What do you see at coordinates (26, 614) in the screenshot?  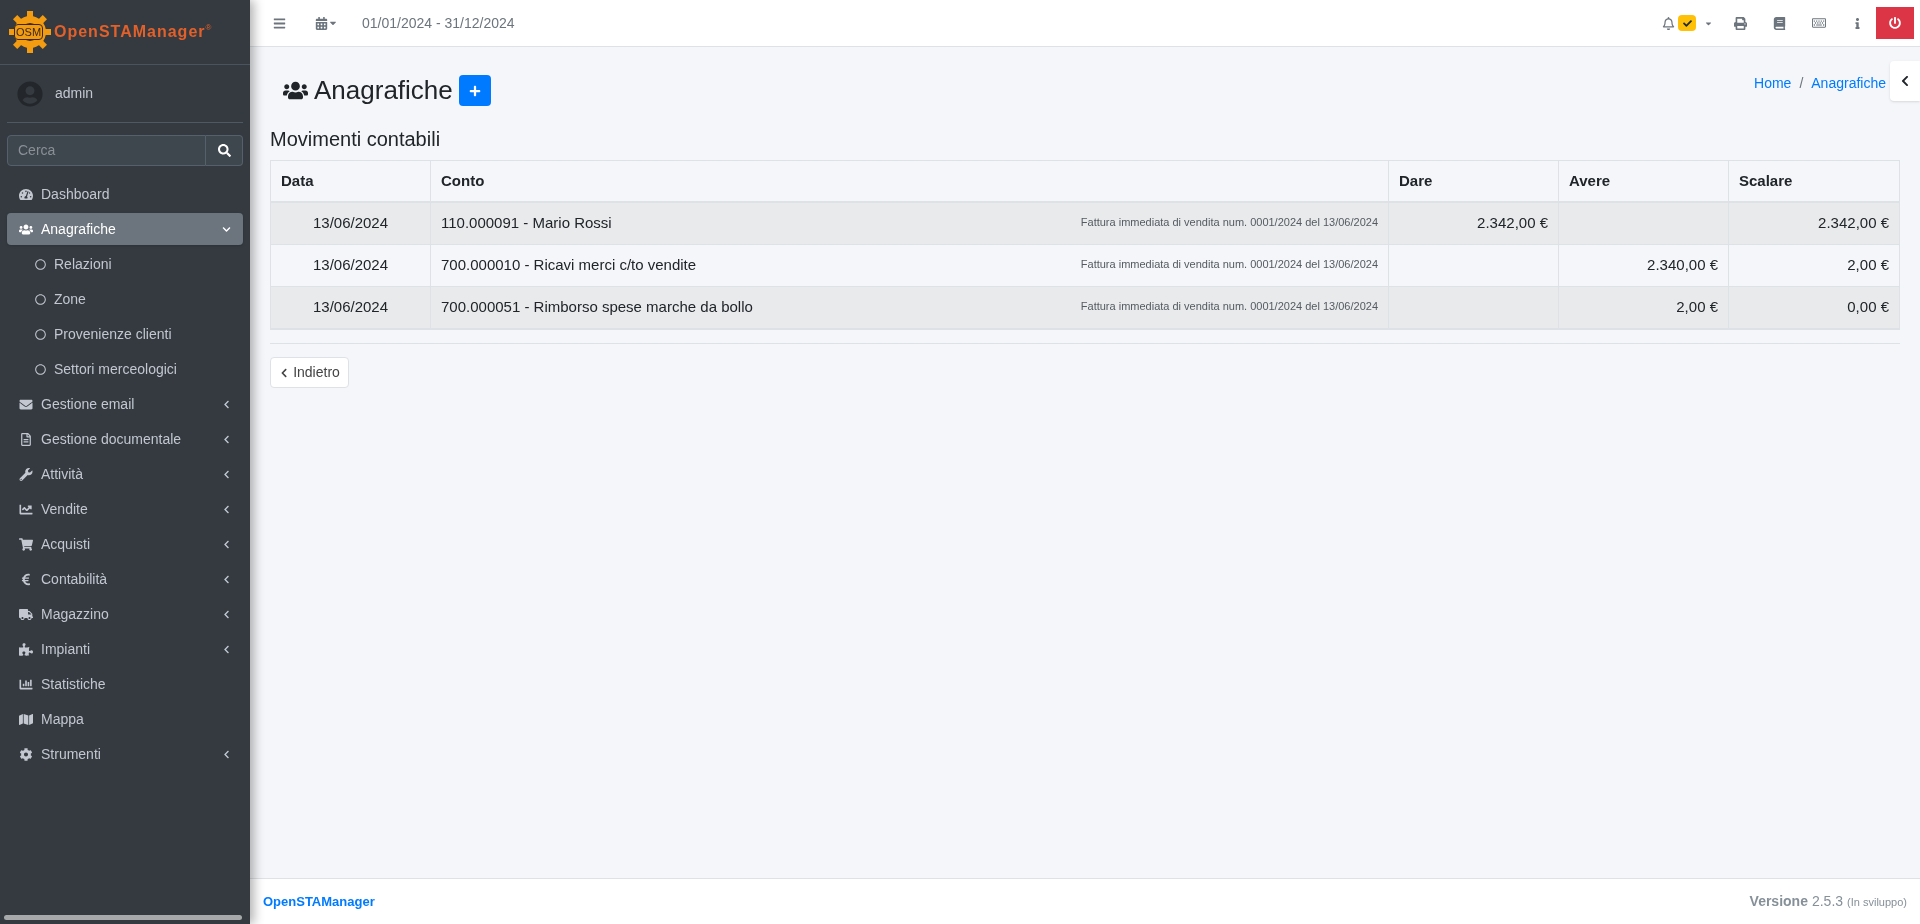 I see `truck-icon` at bounding box center [26, 614].